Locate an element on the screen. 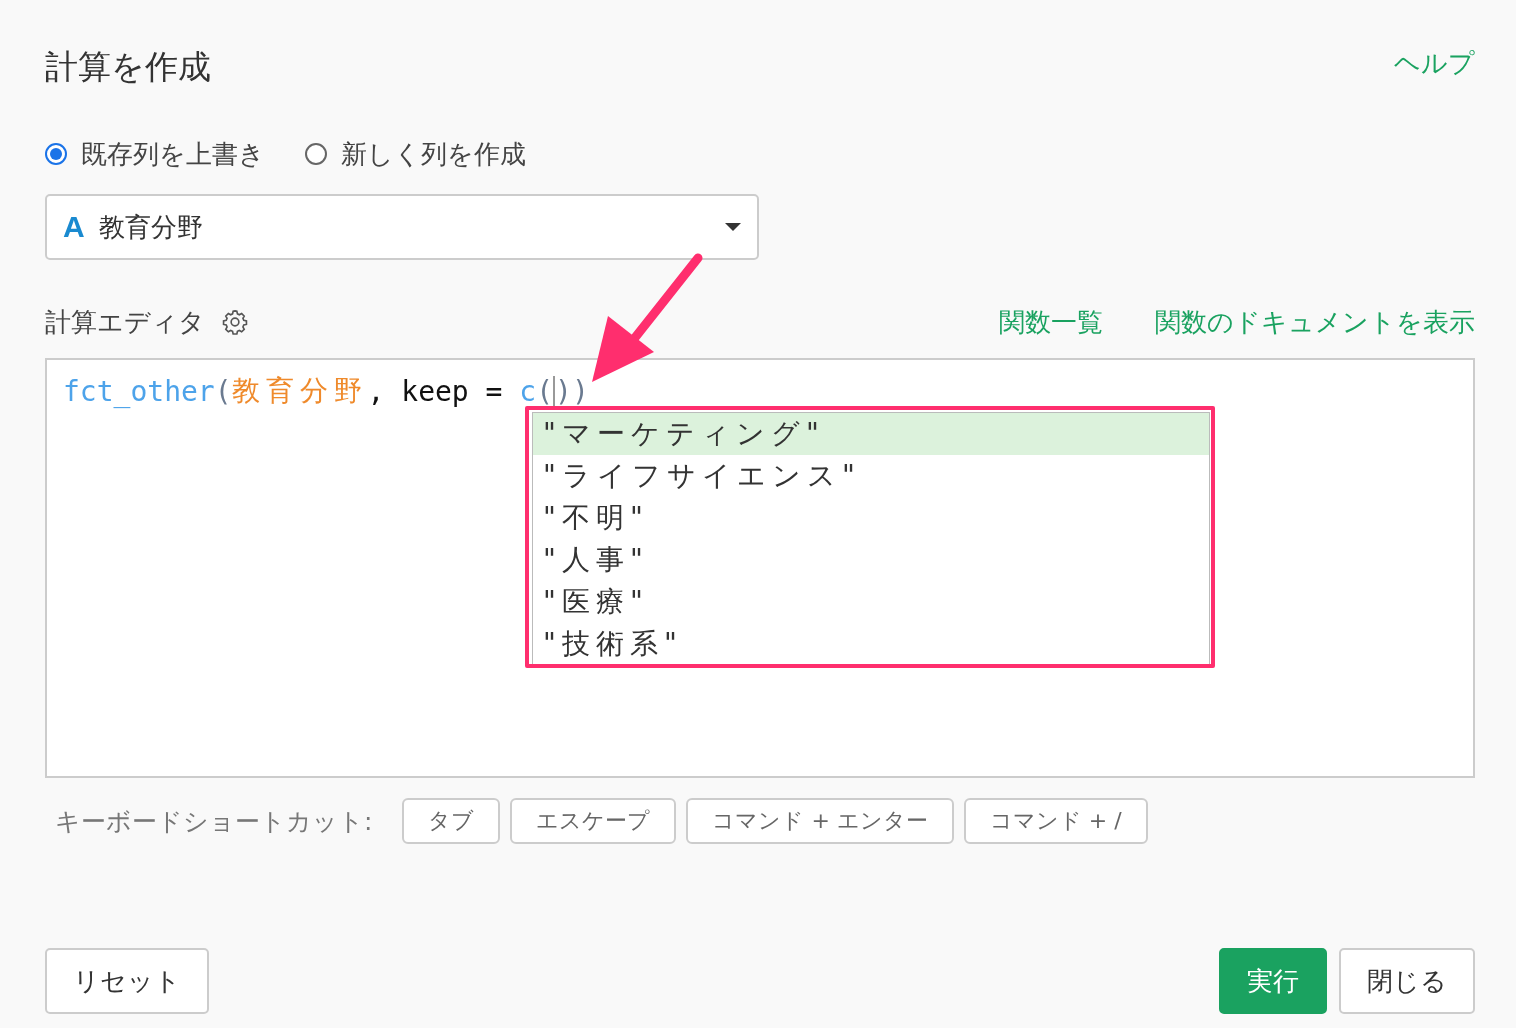 Image resolution: width=1516 pixels, height=1028 pixels. code-token: , keep = is located at coordinates (435, 391).